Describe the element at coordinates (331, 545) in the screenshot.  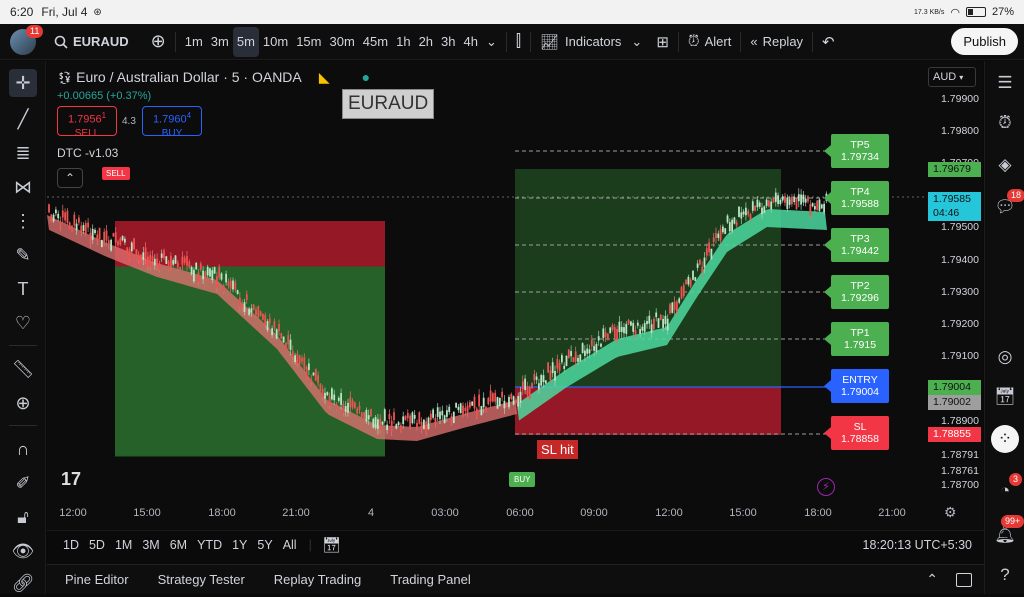
I see `goto-date-calendar-icon: 📅︎` at that location.